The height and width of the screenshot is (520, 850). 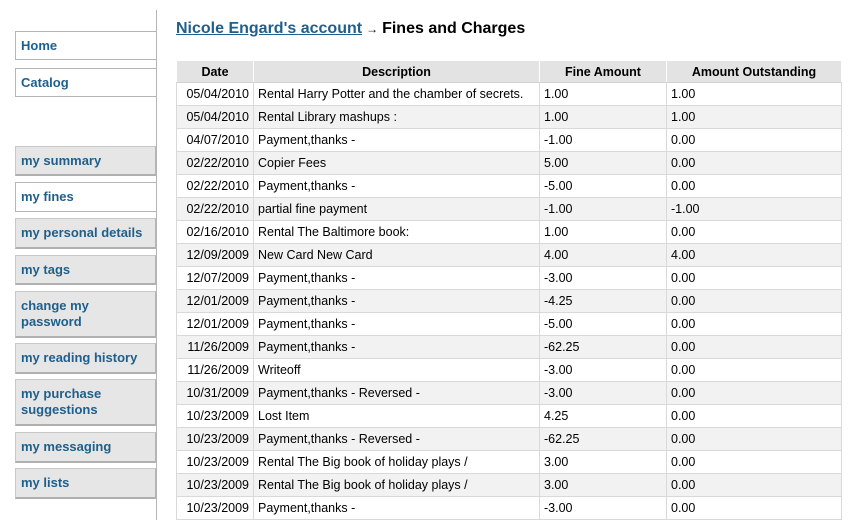 What do you see at coordinates (396, 255) in the screenshot?
I see `cell-description: New Card New Card` at bounding box center [396, 255].